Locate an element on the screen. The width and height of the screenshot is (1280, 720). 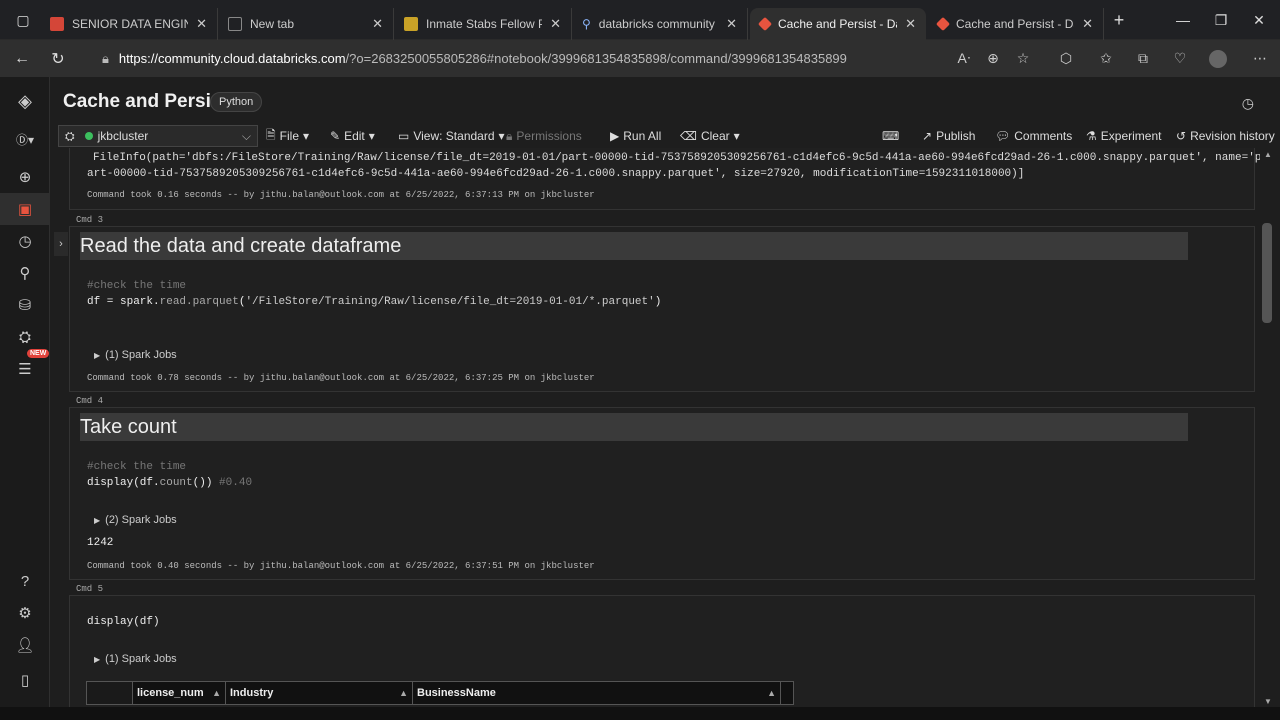
eraser-icon: ⌫ is located at coordinates (688, 136).